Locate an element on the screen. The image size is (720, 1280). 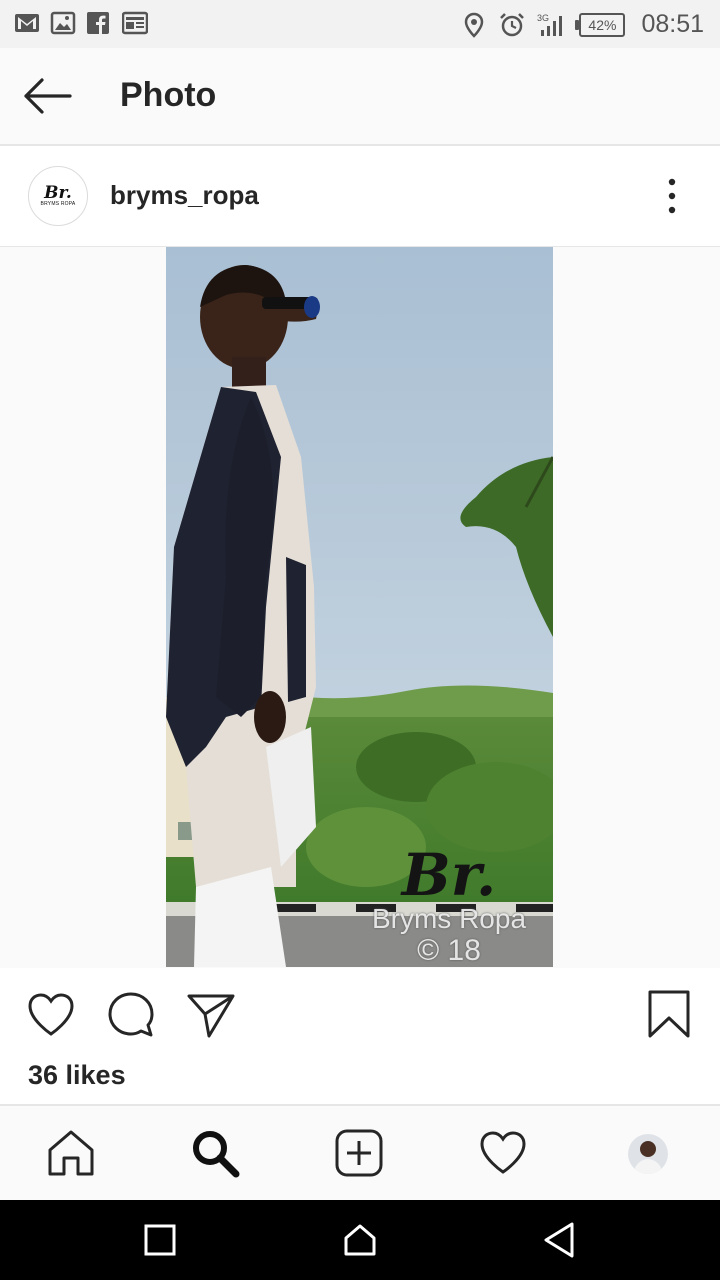
watermark-copyright: © 18 is located at coordinates (449, 950).